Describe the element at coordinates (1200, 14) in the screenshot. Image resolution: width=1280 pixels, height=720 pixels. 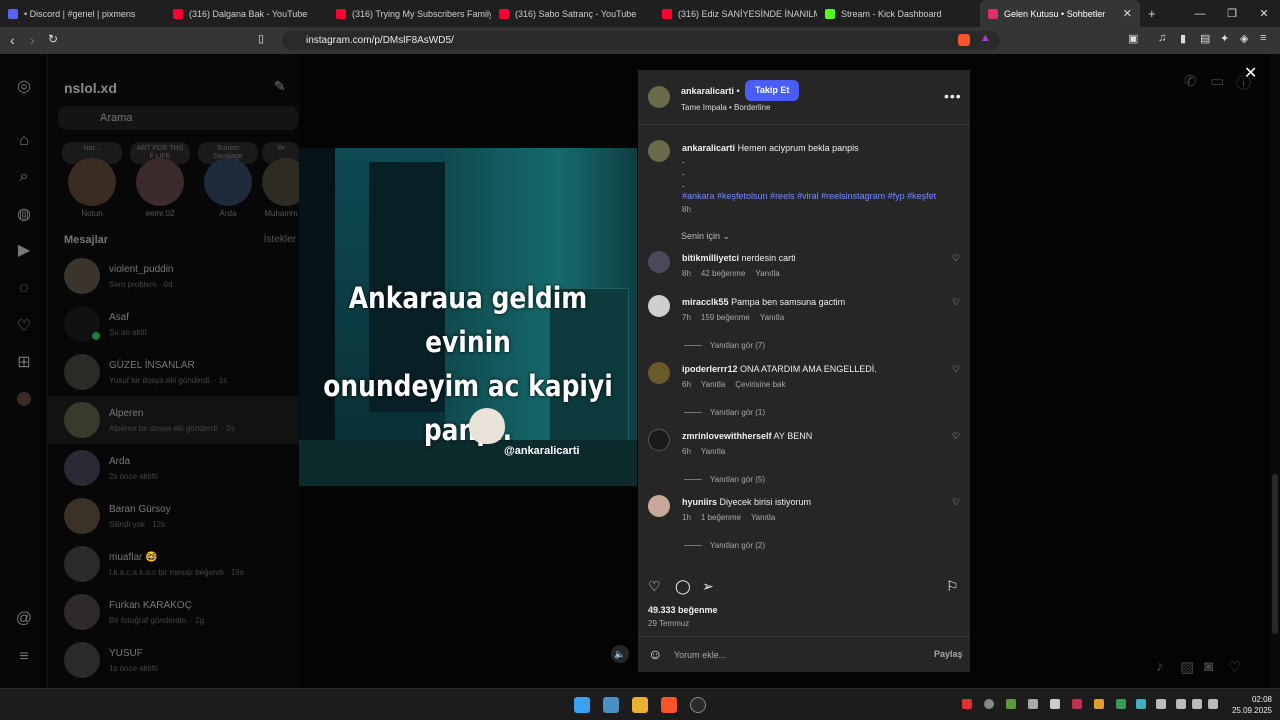
I see `minimize-icon: —` at that location.